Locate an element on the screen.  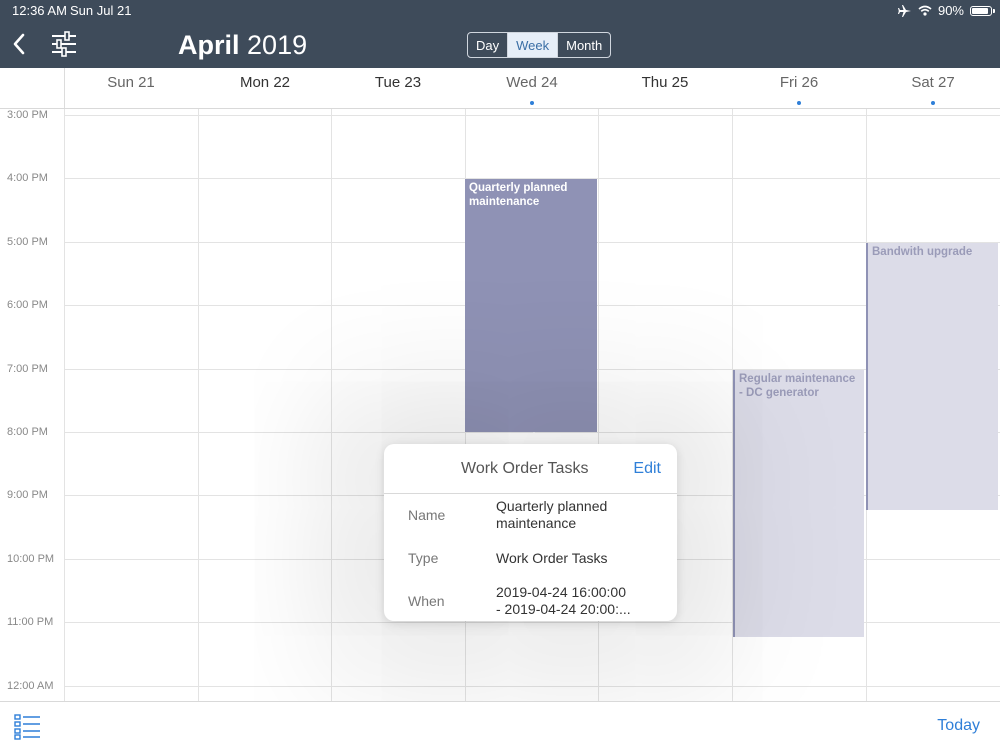
time-label: 10:00 PM is located at coordinates (31, 559).